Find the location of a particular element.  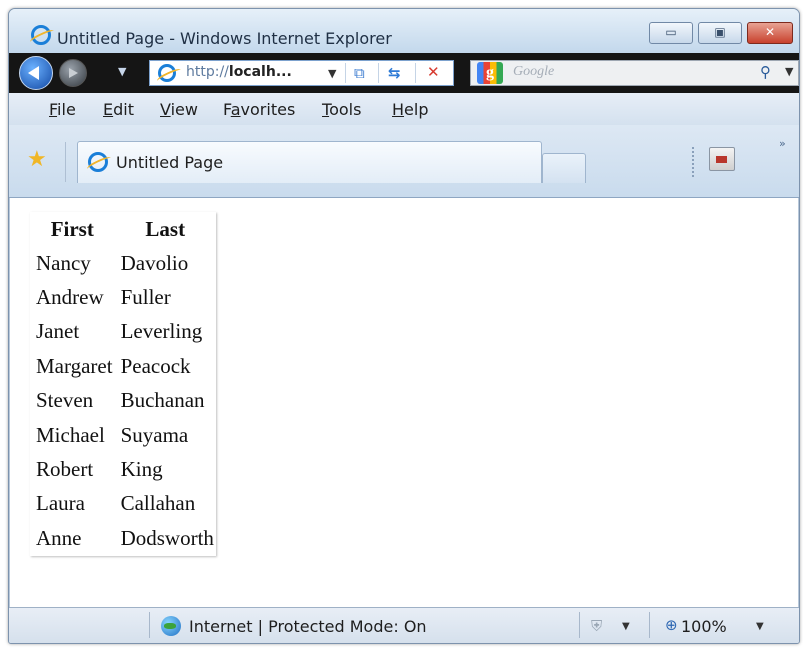

favorites-star-icon: ★ is located at coordinates (37, 159).